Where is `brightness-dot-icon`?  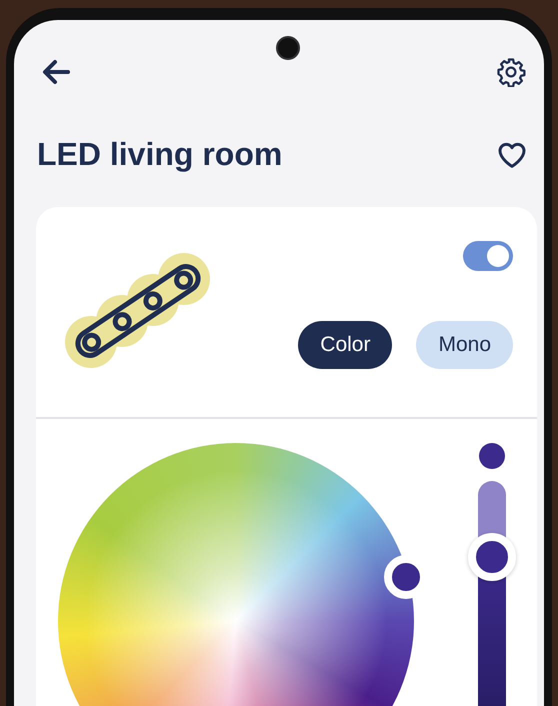
brightness-dot-icon is located at coordinates (492, 456).